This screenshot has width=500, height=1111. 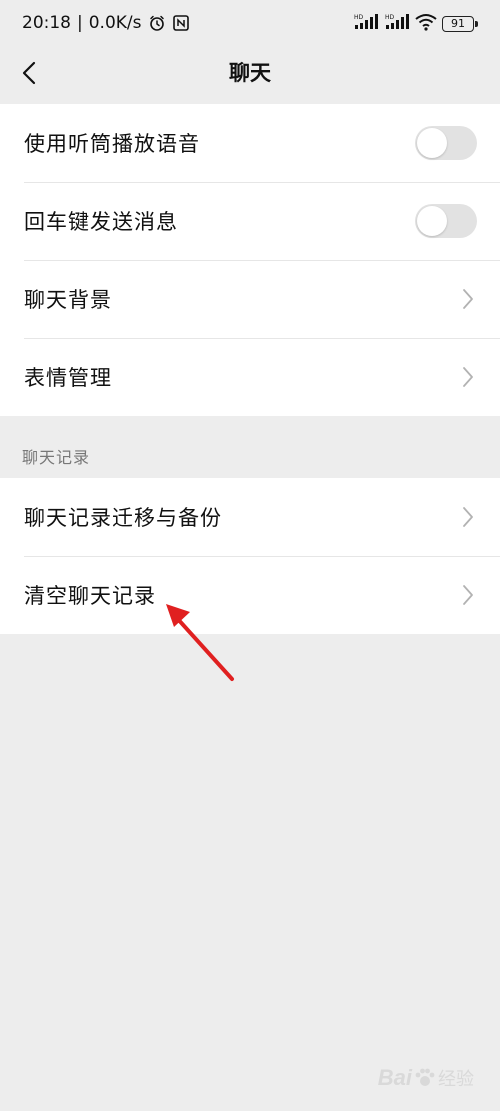 I want to click on battery-level: 91, so click(x=458, y=23).